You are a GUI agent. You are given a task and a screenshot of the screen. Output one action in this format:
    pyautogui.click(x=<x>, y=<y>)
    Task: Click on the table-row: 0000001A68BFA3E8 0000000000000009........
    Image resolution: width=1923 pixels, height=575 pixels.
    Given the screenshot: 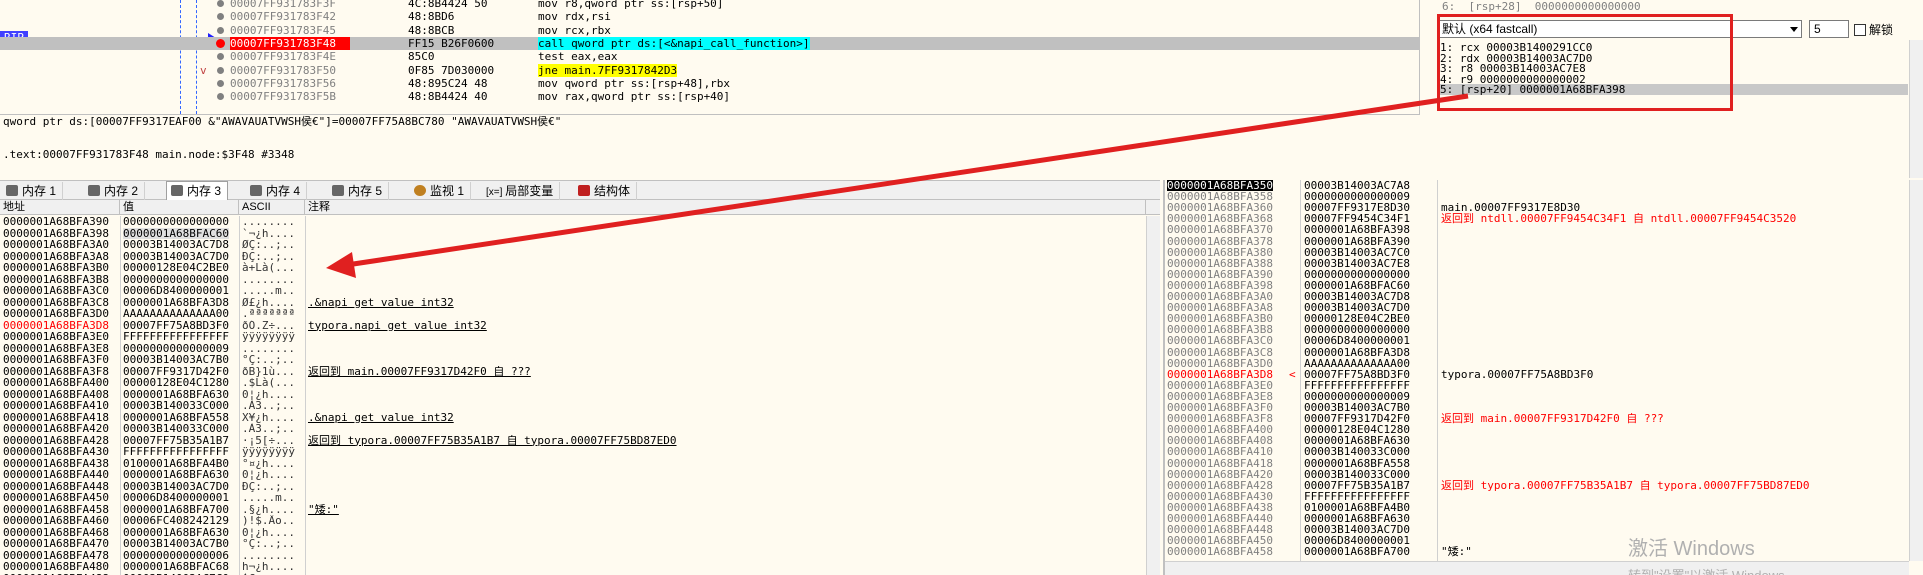 What is the action you would take?
    pyautogui.click(x=573, y=349)
    